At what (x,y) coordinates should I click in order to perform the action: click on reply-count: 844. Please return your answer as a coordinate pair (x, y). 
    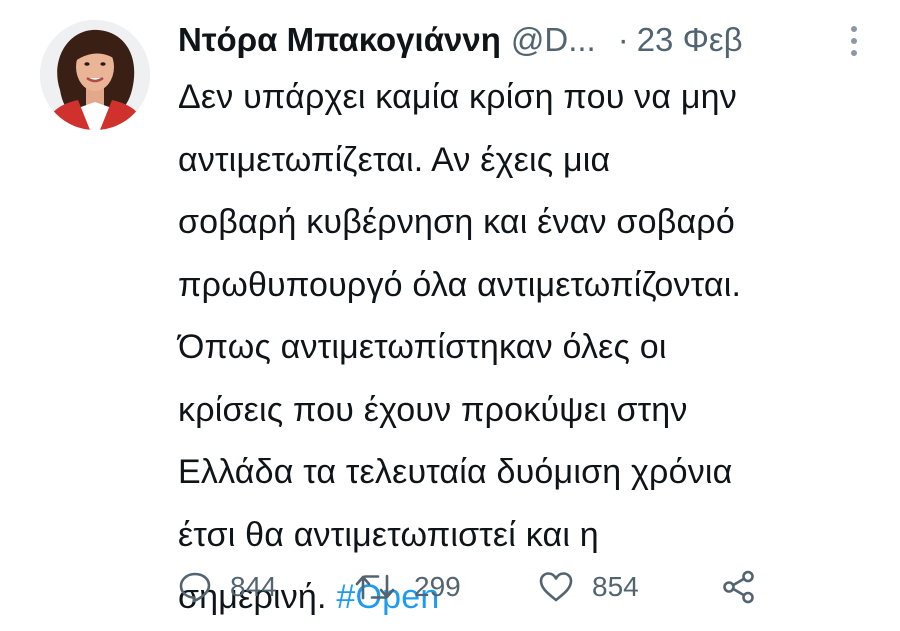
    Looking at the image, I should click on (253, 586).